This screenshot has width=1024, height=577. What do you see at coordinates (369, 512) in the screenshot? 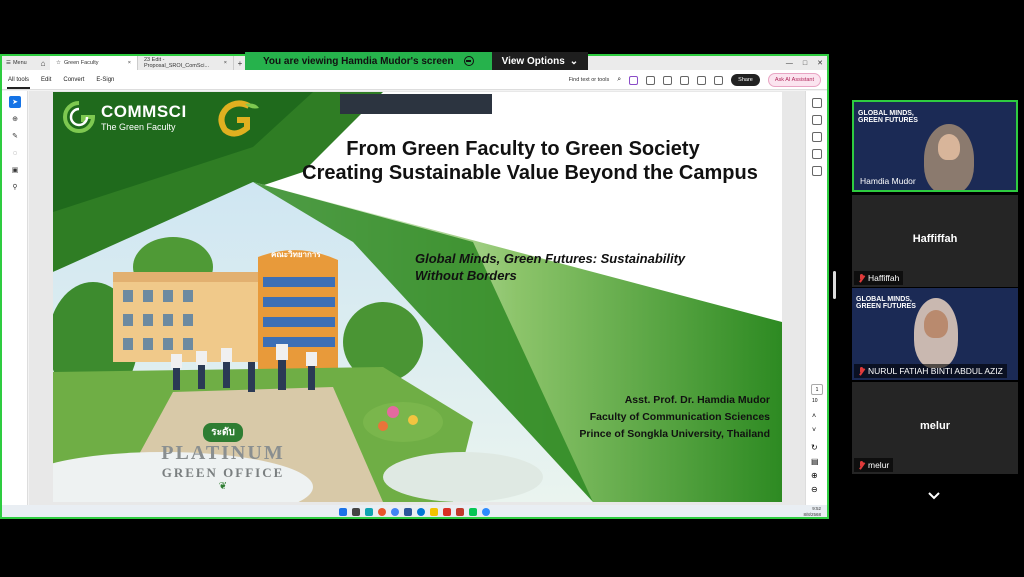
I see `app-icon` at bounding box center [369, 512].